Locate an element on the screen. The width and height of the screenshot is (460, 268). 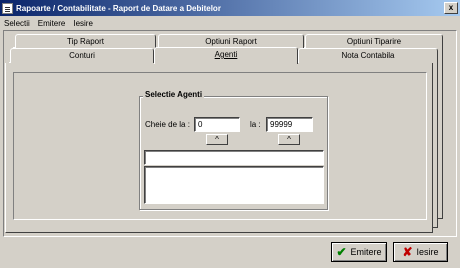
key-from-label: Cheie de la : is located at coordinates (167, 124).